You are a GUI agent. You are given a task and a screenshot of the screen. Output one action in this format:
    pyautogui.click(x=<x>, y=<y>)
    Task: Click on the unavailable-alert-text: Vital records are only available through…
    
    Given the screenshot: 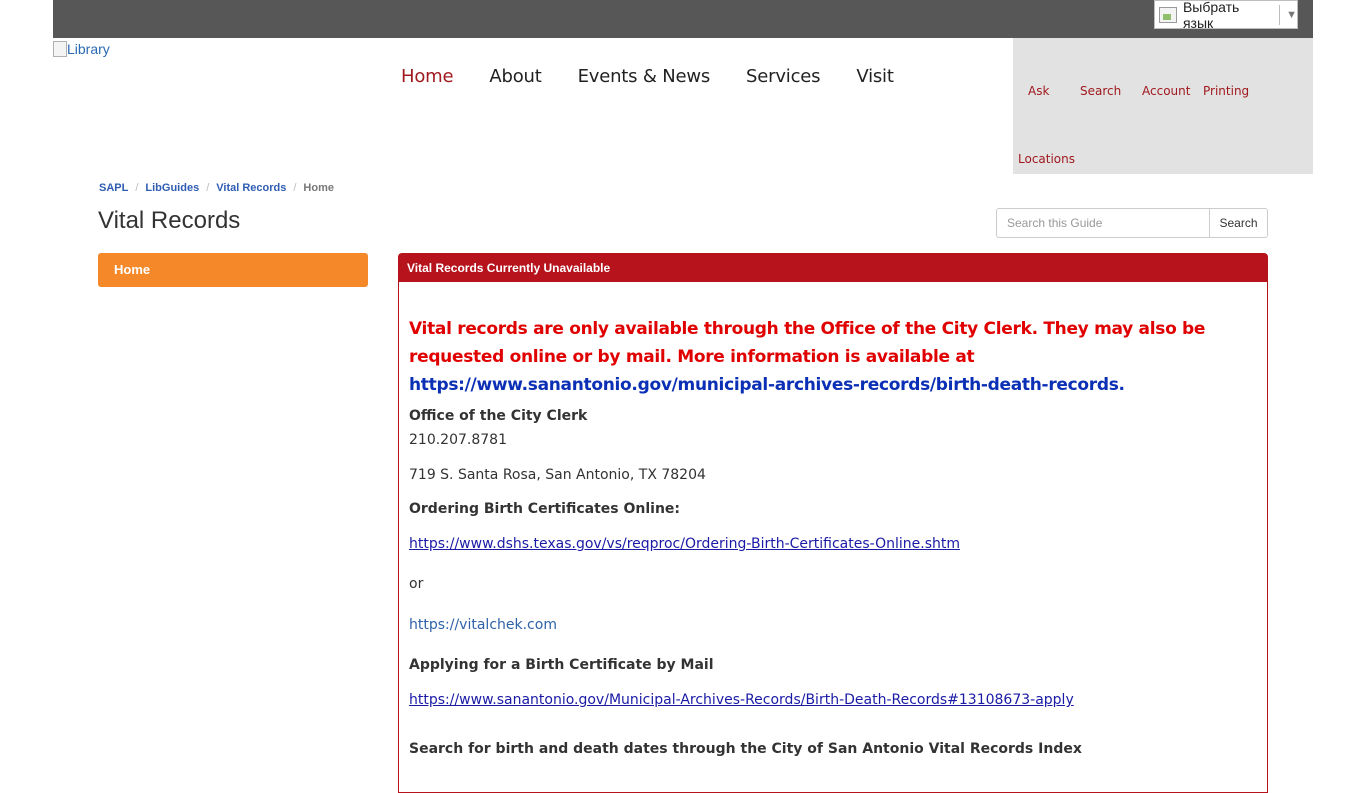 What is the action you would take?
    pyautogui.click(x=807, y=343)
    